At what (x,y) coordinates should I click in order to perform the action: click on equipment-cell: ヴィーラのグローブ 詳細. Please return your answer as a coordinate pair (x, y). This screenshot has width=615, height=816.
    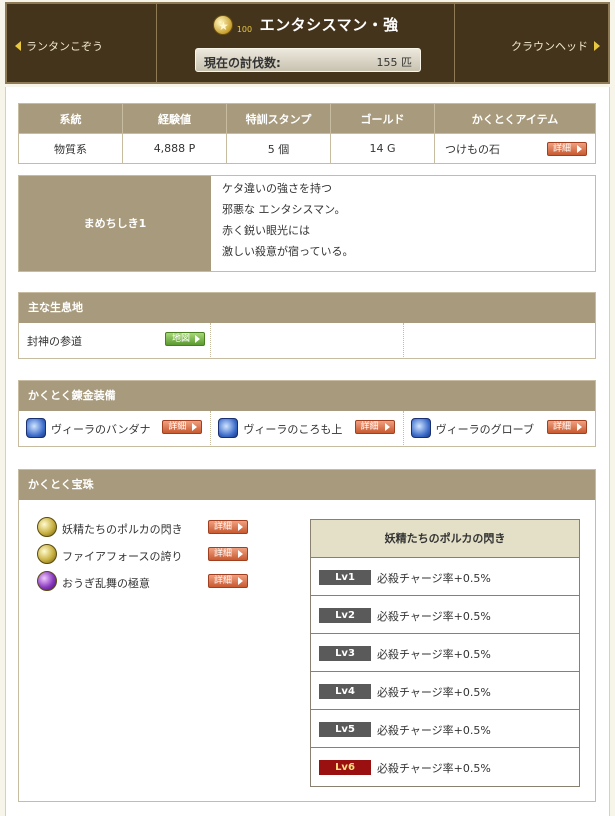
    Looking at the image, I should click on (499, 428).